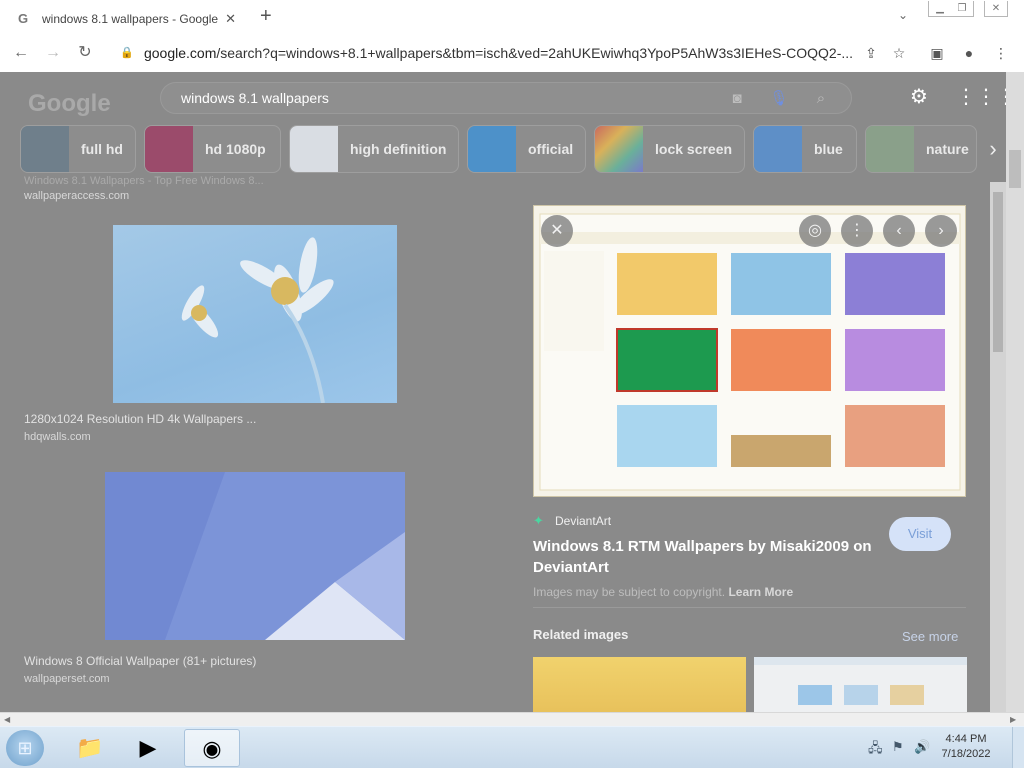 The height and width of the screenshot is (768, 1024). Describe the element at coordinates (903, 15) in the screenshot. I see `tab-search-chevron-icon: ⌄` at that location.